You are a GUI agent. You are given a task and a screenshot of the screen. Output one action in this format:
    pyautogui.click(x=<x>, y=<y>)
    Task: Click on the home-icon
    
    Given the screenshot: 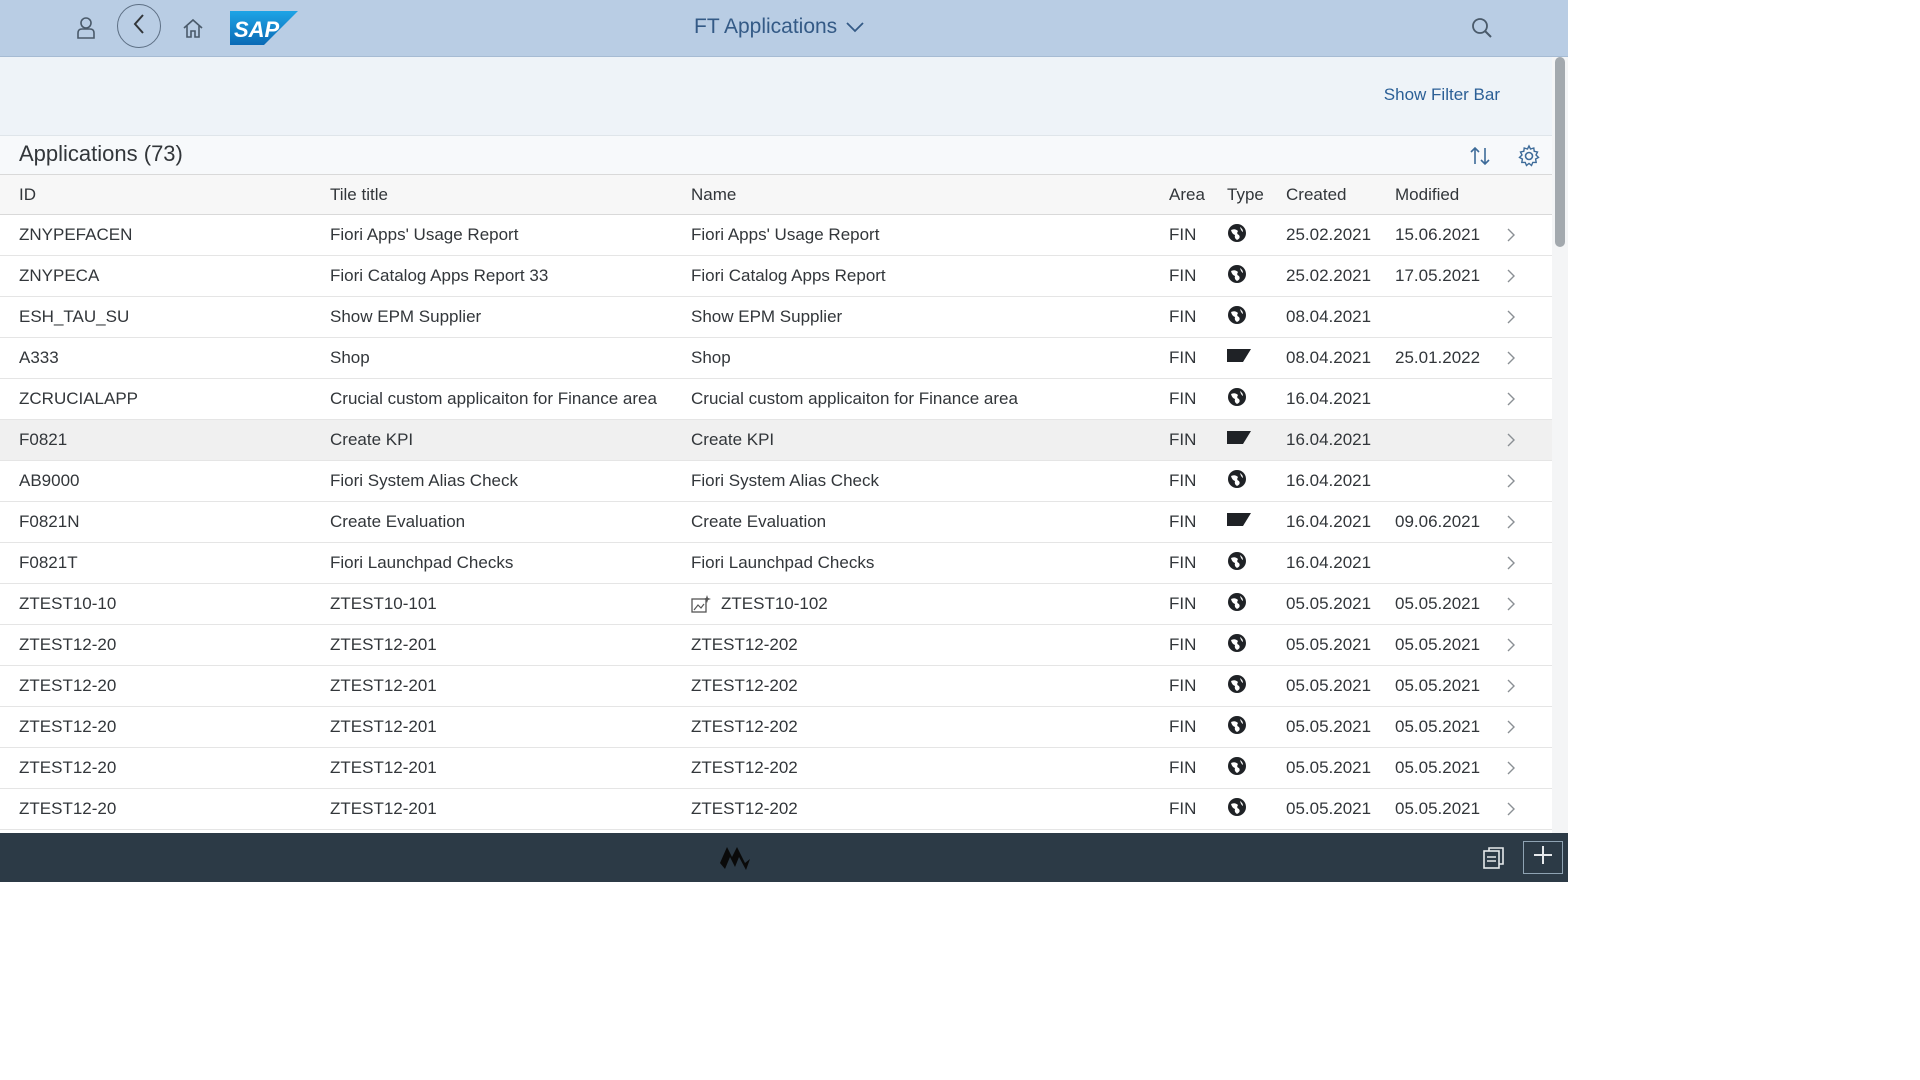 What is the action you would take?
    pyautogui.click(x=193, y=28)
    